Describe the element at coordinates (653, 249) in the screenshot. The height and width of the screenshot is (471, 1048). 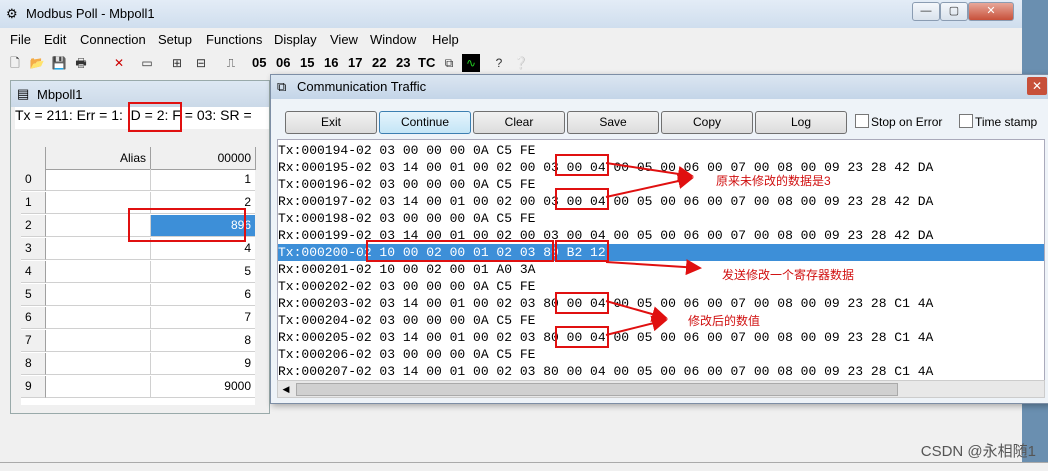
I see `annotation-arrows` at that location.